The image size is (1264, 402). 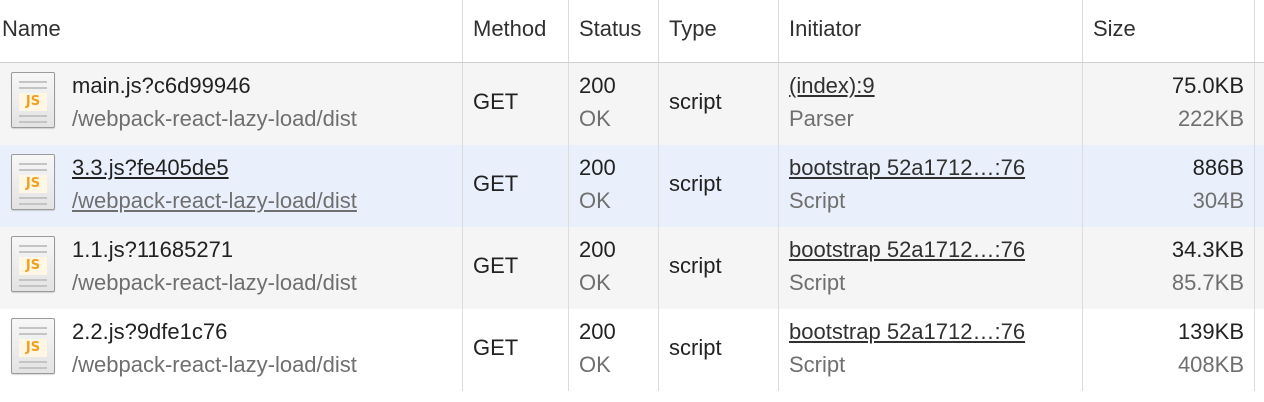 What do you see at coordinates (1169, 186) in the screenshot?
I see `size-cell: 886B 304B` at bounding box center [1169, 186].